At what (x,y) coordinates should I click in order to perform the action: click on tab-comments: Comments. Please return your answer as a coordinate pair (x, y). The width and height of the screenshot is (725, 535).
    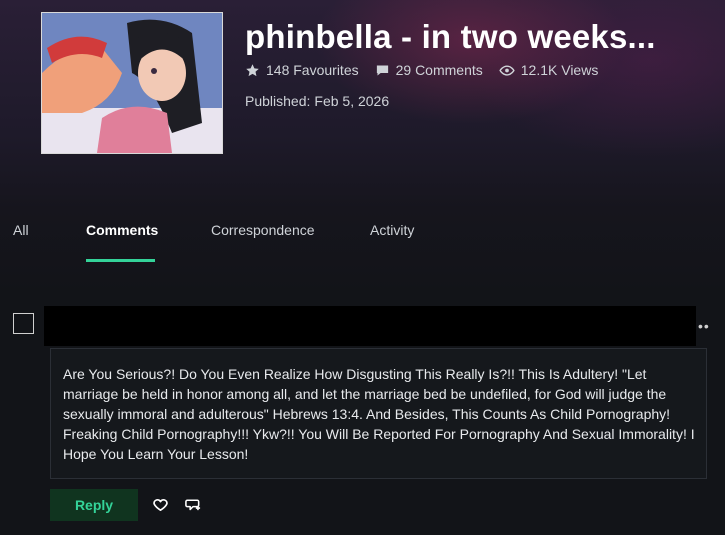
    Looking at the image, I should click on (122, 230).